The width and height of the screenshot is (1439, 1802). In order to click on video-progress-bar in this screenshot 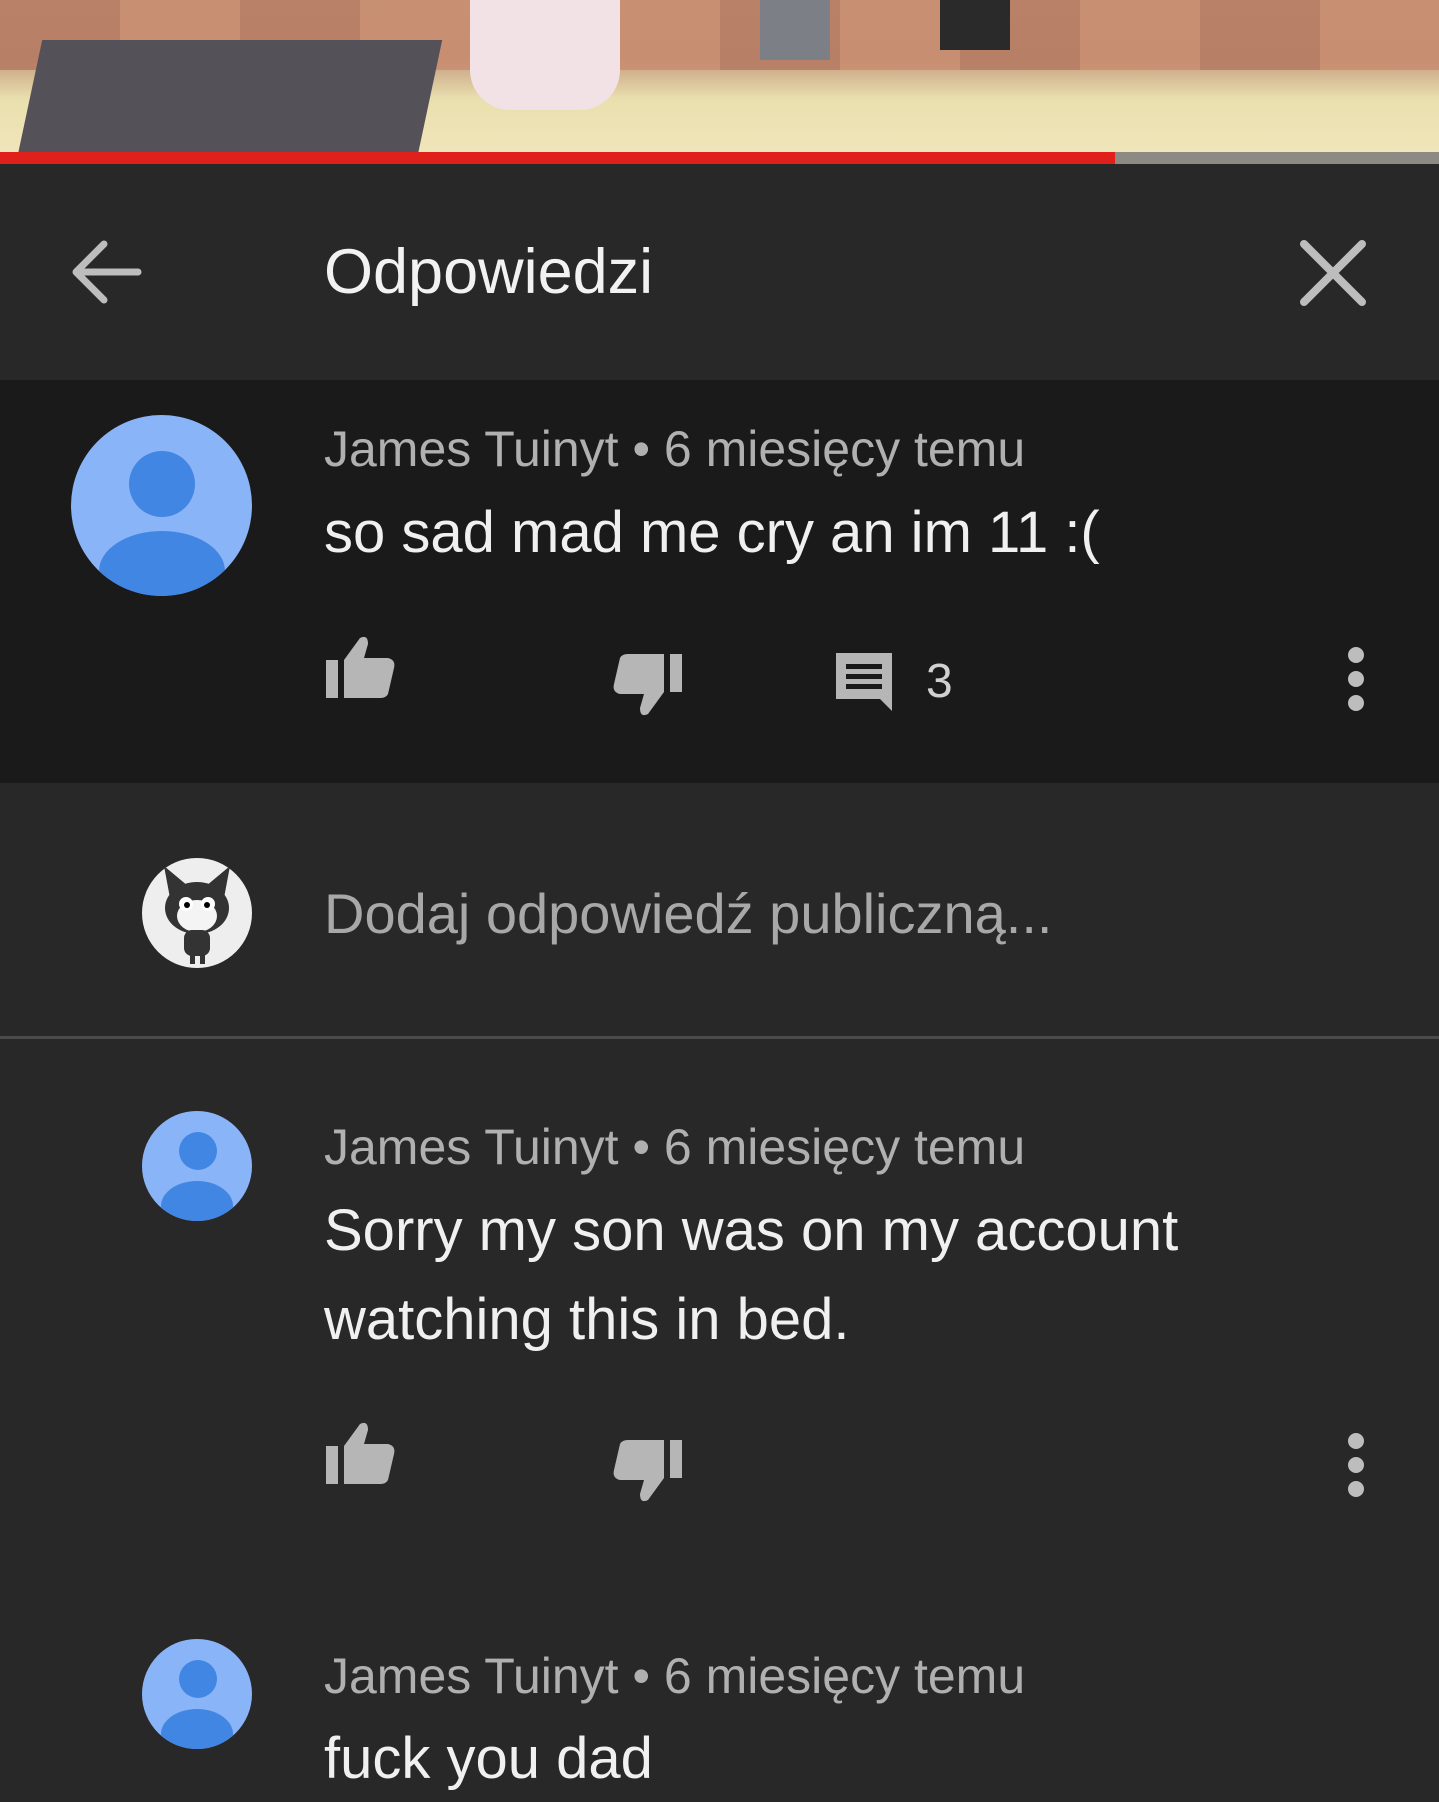, I will do `click(719, 158)`.